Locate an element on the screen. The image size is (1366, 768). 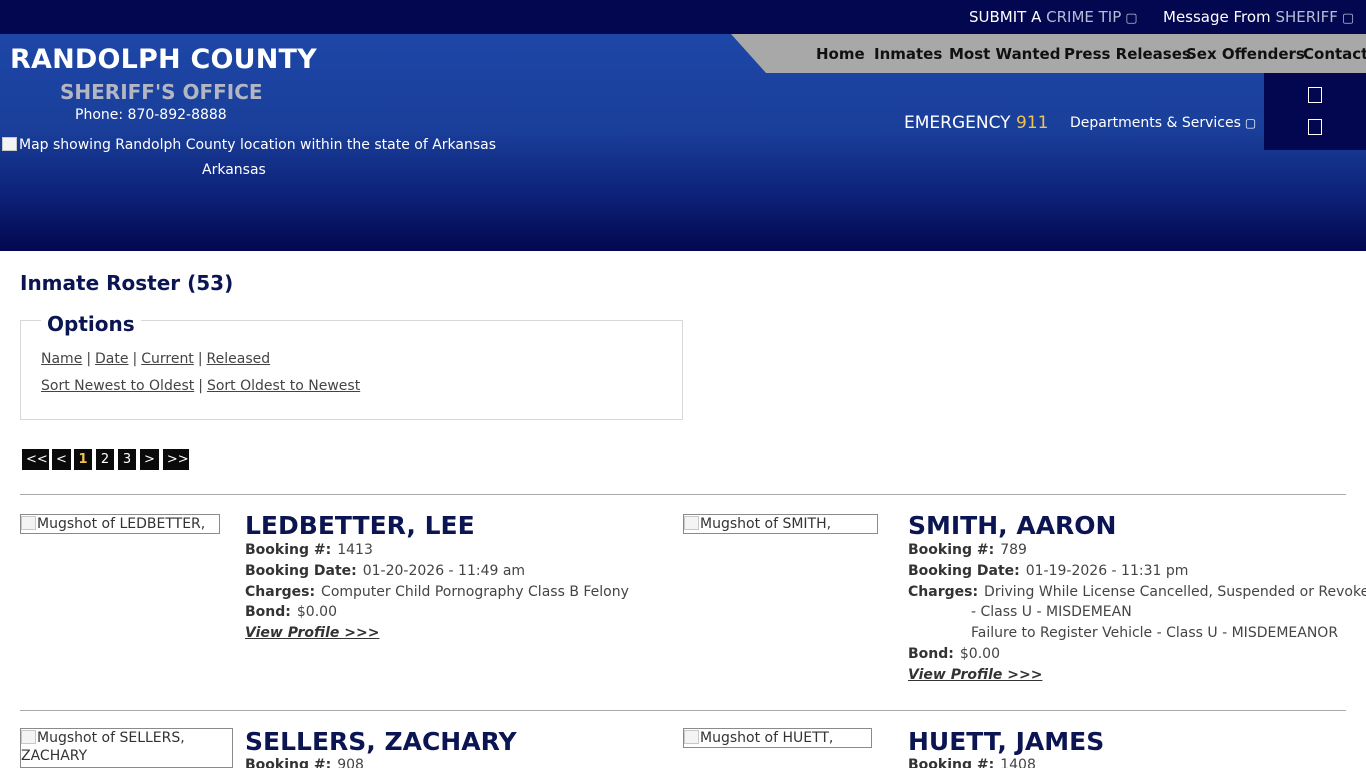
menu-icon is located at coordinates (1315, 95).